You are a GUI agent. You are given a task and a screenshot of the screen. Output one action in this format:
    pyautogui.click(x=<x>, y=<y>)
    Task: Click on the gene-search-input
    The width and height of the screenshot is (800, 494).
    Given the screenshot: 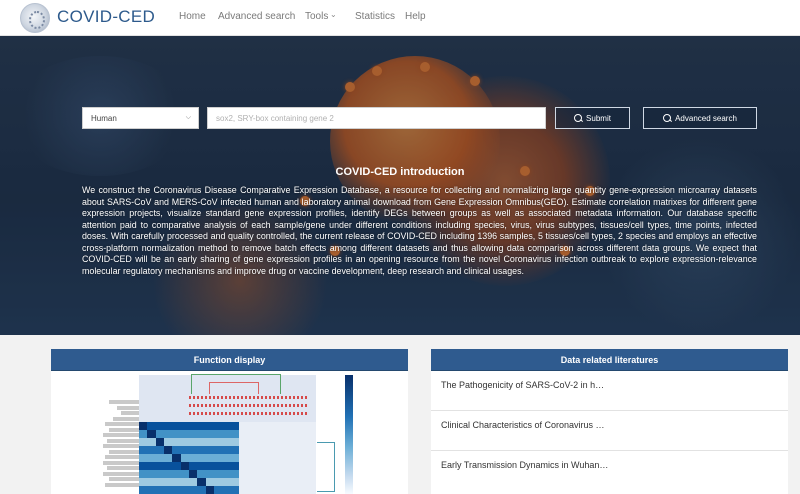 What is the action you would take?
    pyautogui.click(x=376, y=118)
    